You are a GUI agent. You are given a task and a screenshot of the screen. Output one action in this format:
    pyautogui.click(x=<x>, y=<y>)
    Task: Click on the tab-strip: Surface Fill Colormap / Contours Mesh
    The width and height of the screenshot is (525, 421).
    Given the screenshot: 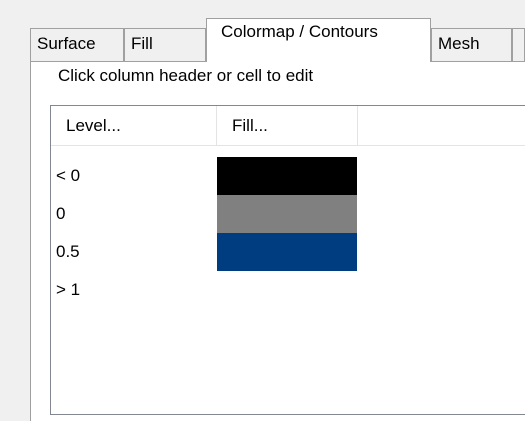 What is the action you would take?
    pyautogui.click(x=262, y=31)
    